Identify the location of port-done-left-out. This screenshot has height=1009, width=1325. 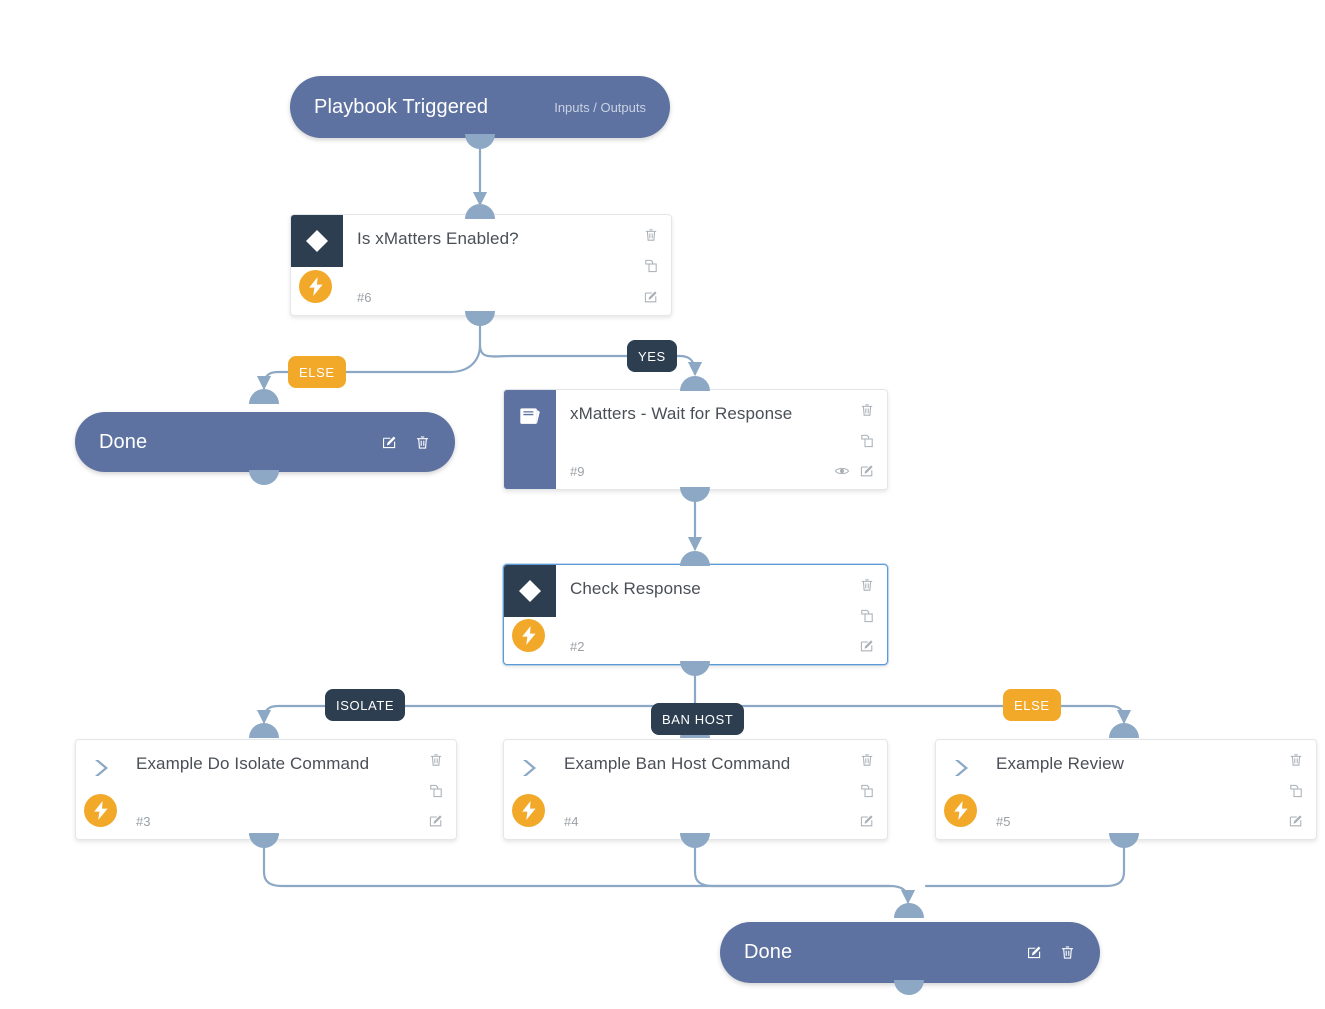
(264, 477).